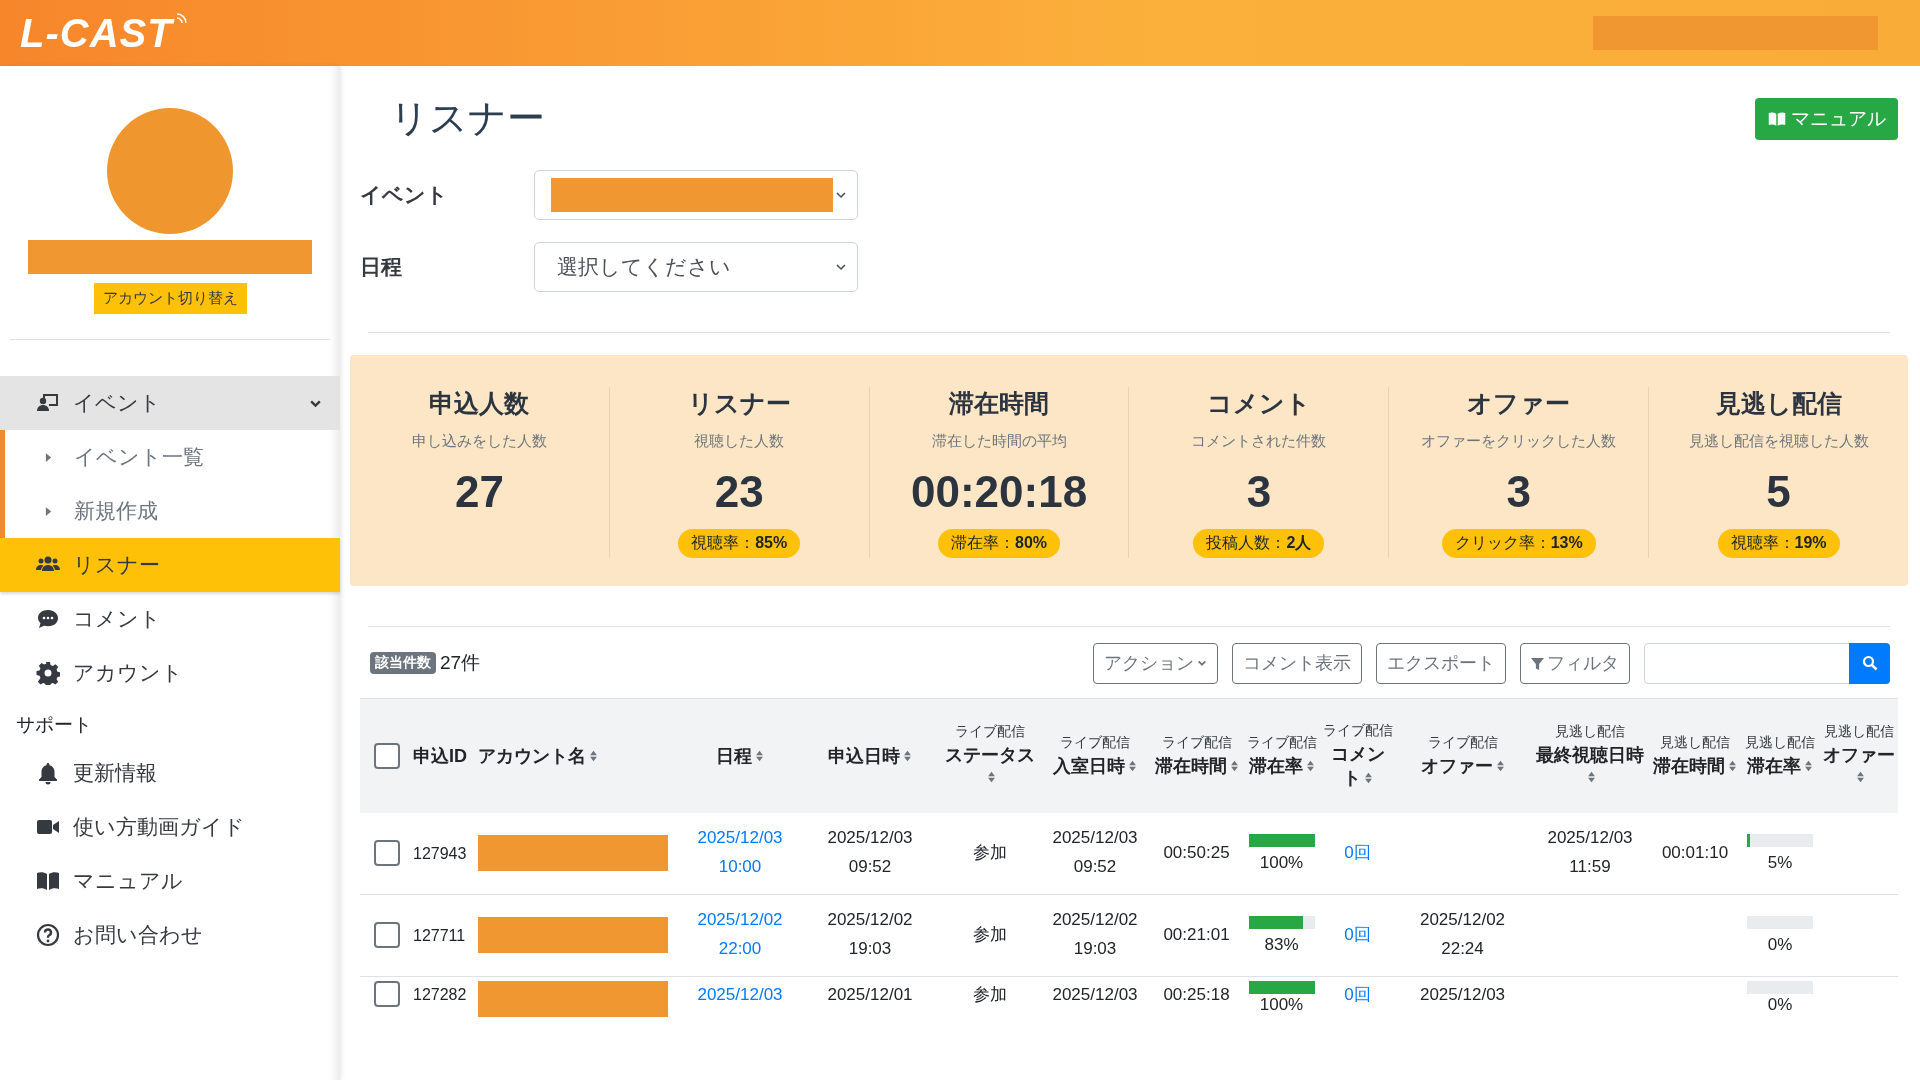 The height and width of the screenshot is (1080, 1920). What do you see at coordinates (467, 118) in the screenshot?
I see `page-title: リスナー` at bounding box center [467, 118].